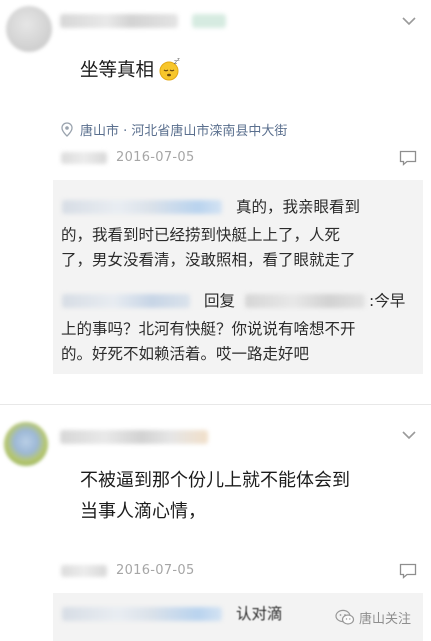 The width and height of the screenshot is (431, 641). What do you see at coordinates (117, 70) in the screenshot?
I see `post-text: 坐等真相` at bounding box center [117, 70].